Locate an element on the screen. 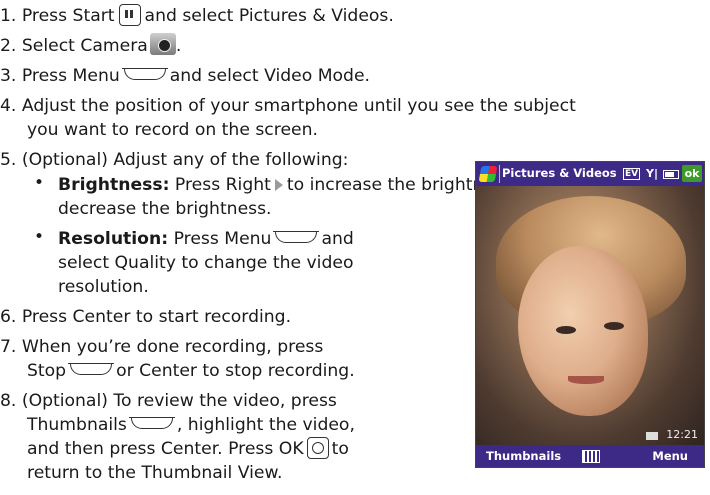 The width and height of the screenshot is (710, 495). step-8-text-c: , highlight the video, is located at coordinates (265, 425).